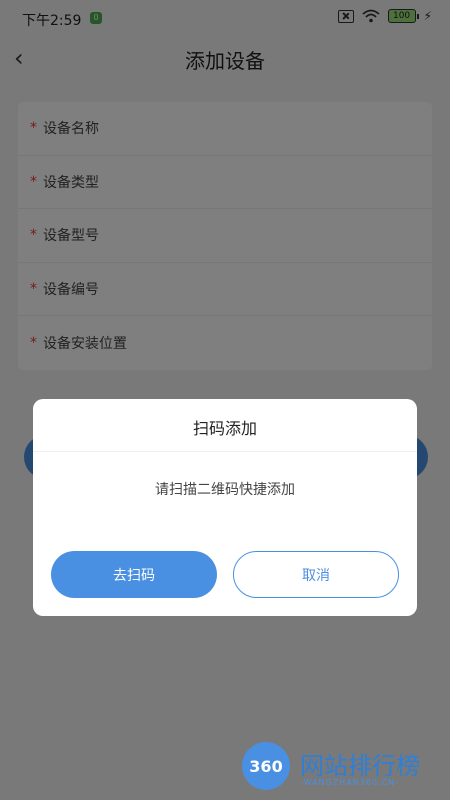 The width and height of the screenshot is (450, 800). What do you see at coordinates (225, 451) in the screenshot?
I see `dialog-divider` at bounding box center [225, 451].